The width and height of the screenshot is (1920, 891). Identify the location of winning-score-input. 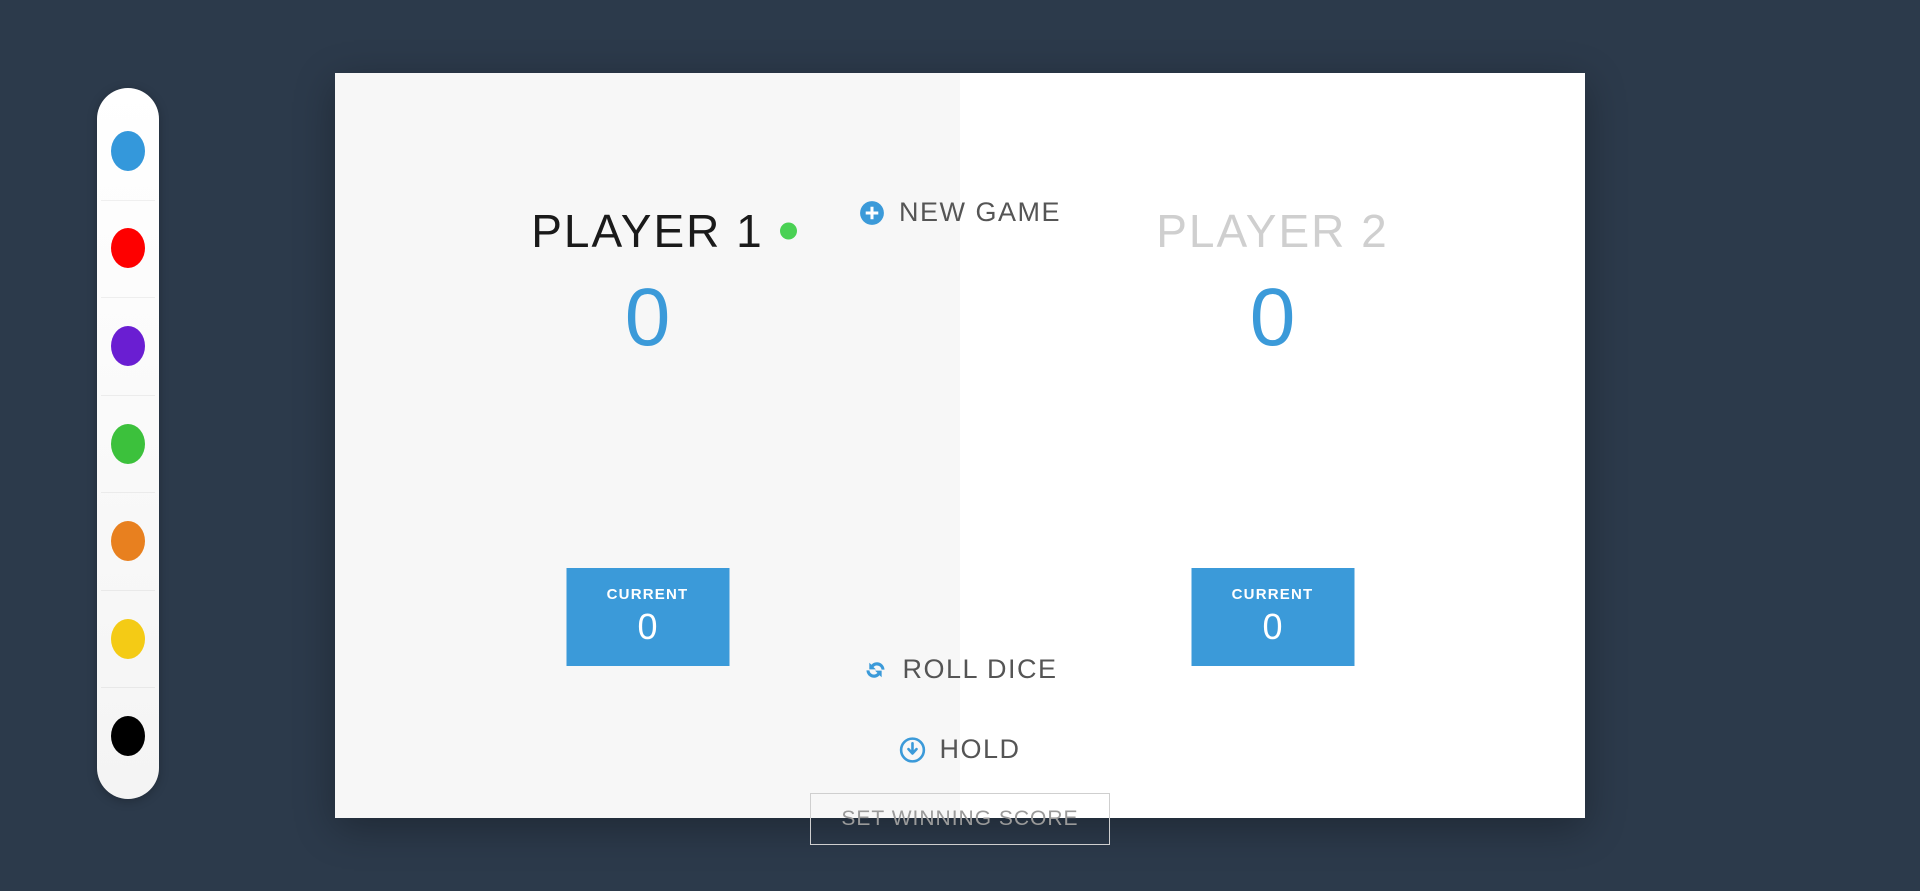
(960, 819).